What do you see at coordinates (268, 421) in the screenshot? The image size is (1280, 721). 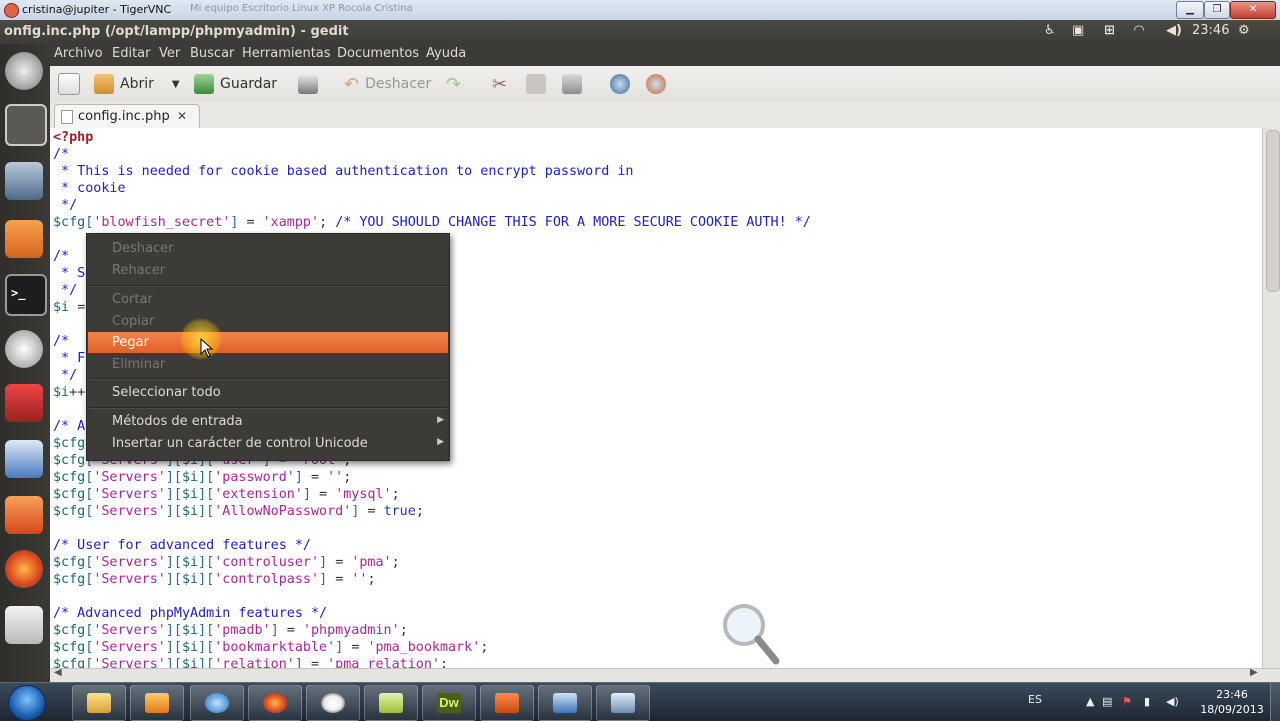 I see `menu-item-metodos-entrada: Métodos de entrada ▶` at bounding box center [268, 421].